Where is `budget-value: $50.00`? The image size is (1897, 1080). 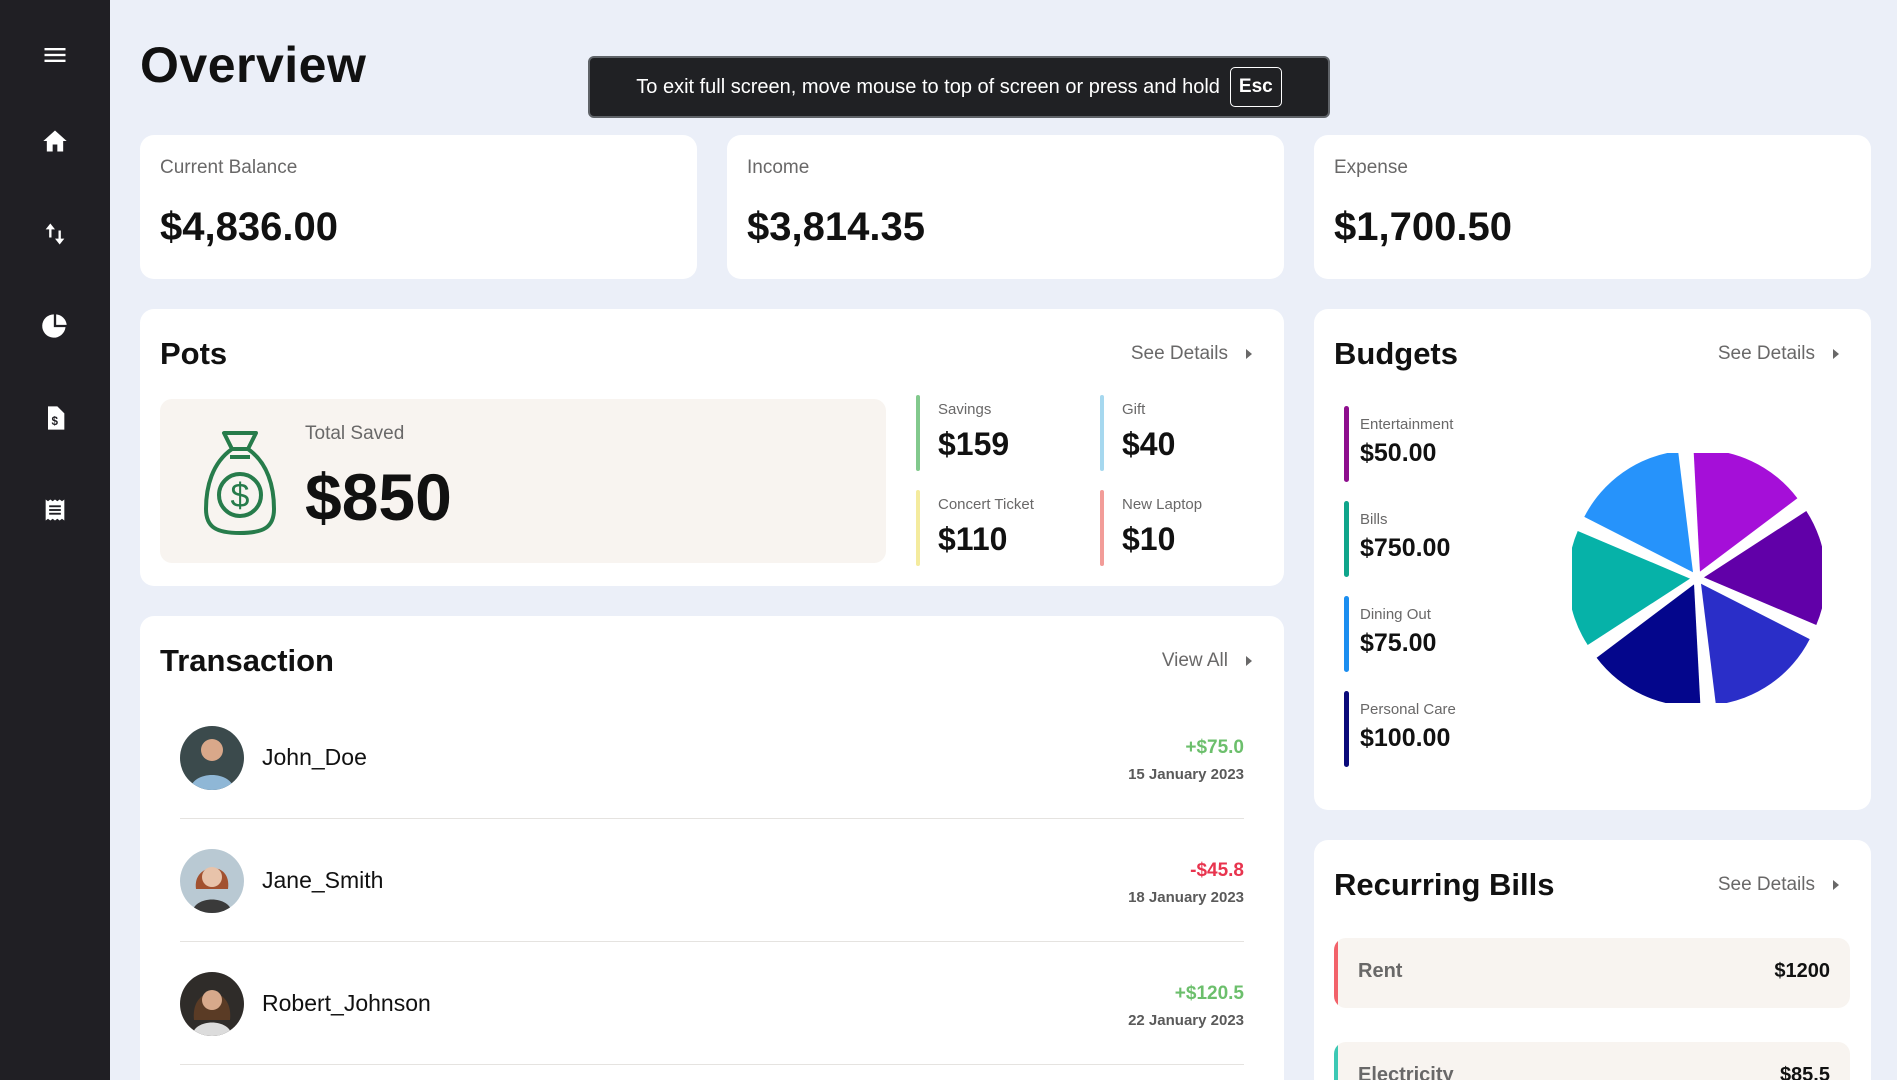
budget-value: $50.00 is located at coordinates (1398, 453).